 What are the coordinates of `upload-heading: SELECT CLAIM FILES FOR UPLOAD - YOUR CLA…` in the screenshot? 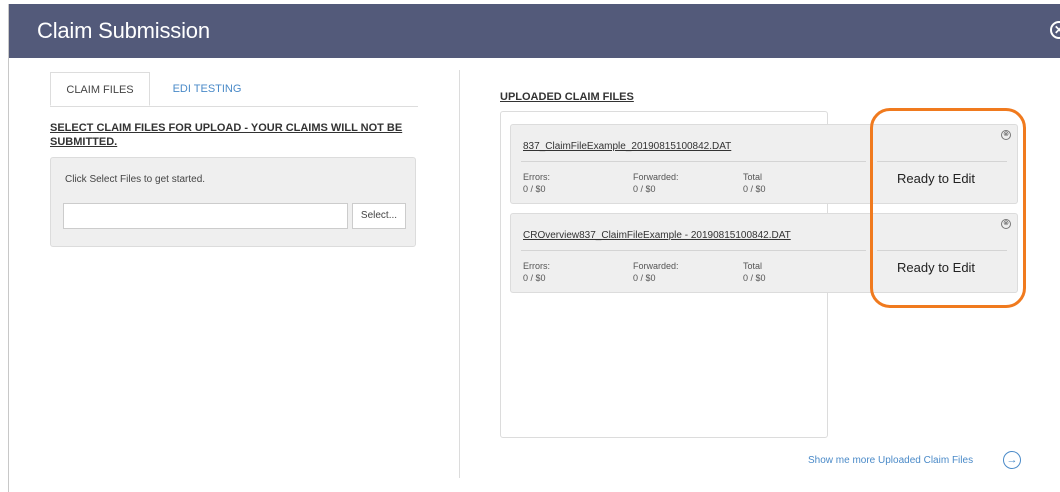 It's located at (226, 135).